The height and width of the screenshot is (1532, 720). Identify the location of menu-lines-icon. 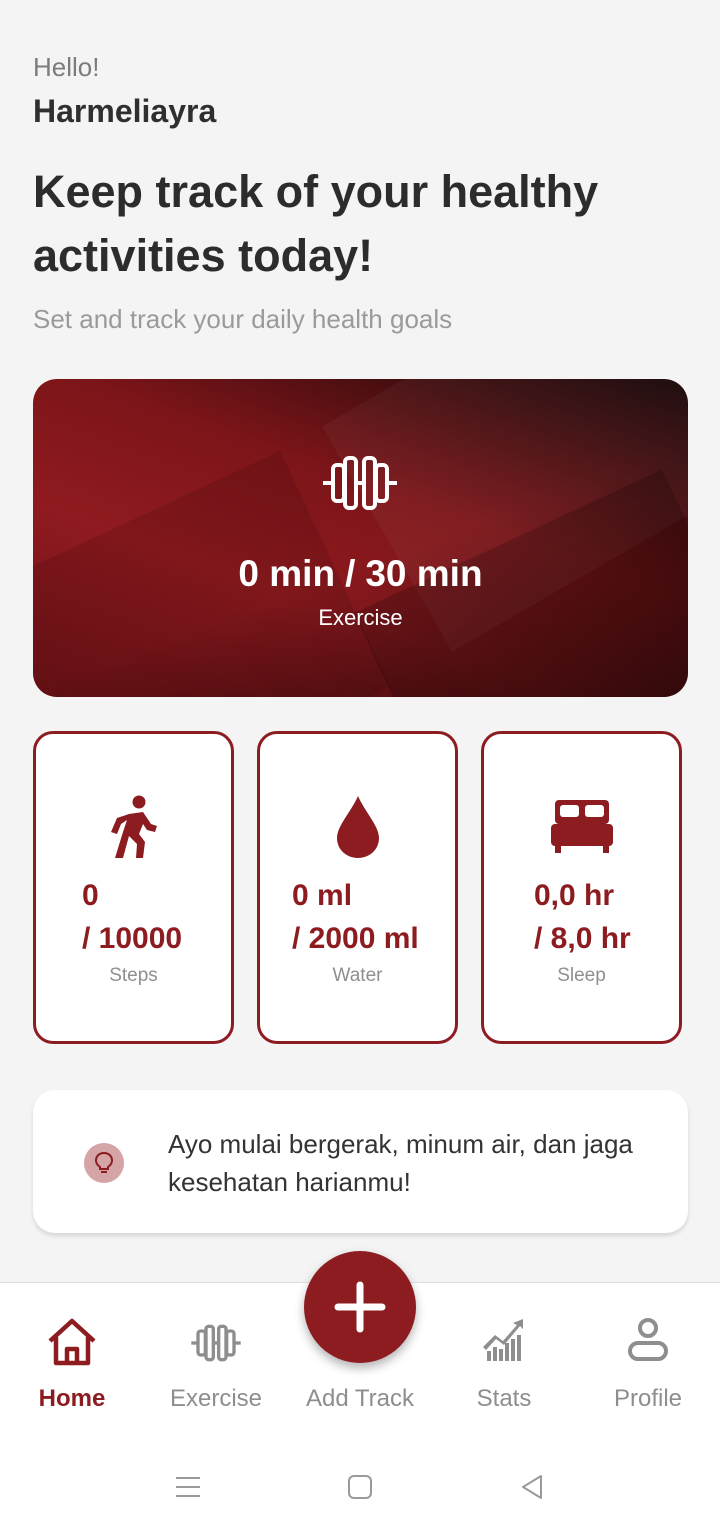
(188, 1487).